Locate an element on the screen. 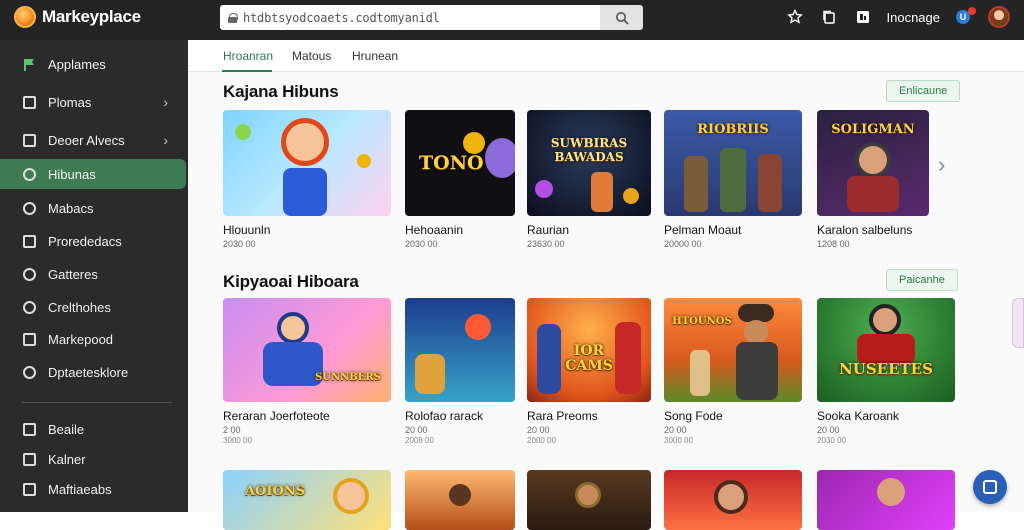 The image size is (1024, 530). app-card: TONO Hehoaanin 2030 00 is located at coordinates (460, 179).